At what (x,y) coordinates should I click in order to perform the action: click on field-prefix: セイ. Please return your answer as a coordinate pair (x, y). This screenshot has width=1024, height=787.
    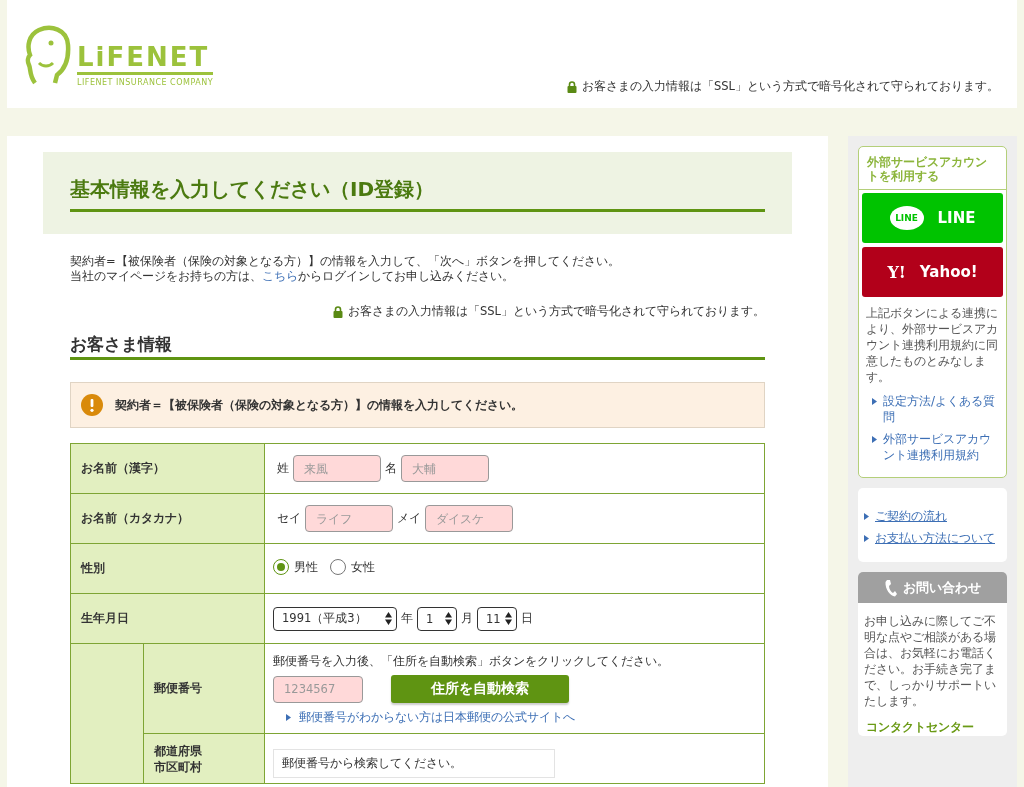
    Looking at the image, I should click on (289, 518).